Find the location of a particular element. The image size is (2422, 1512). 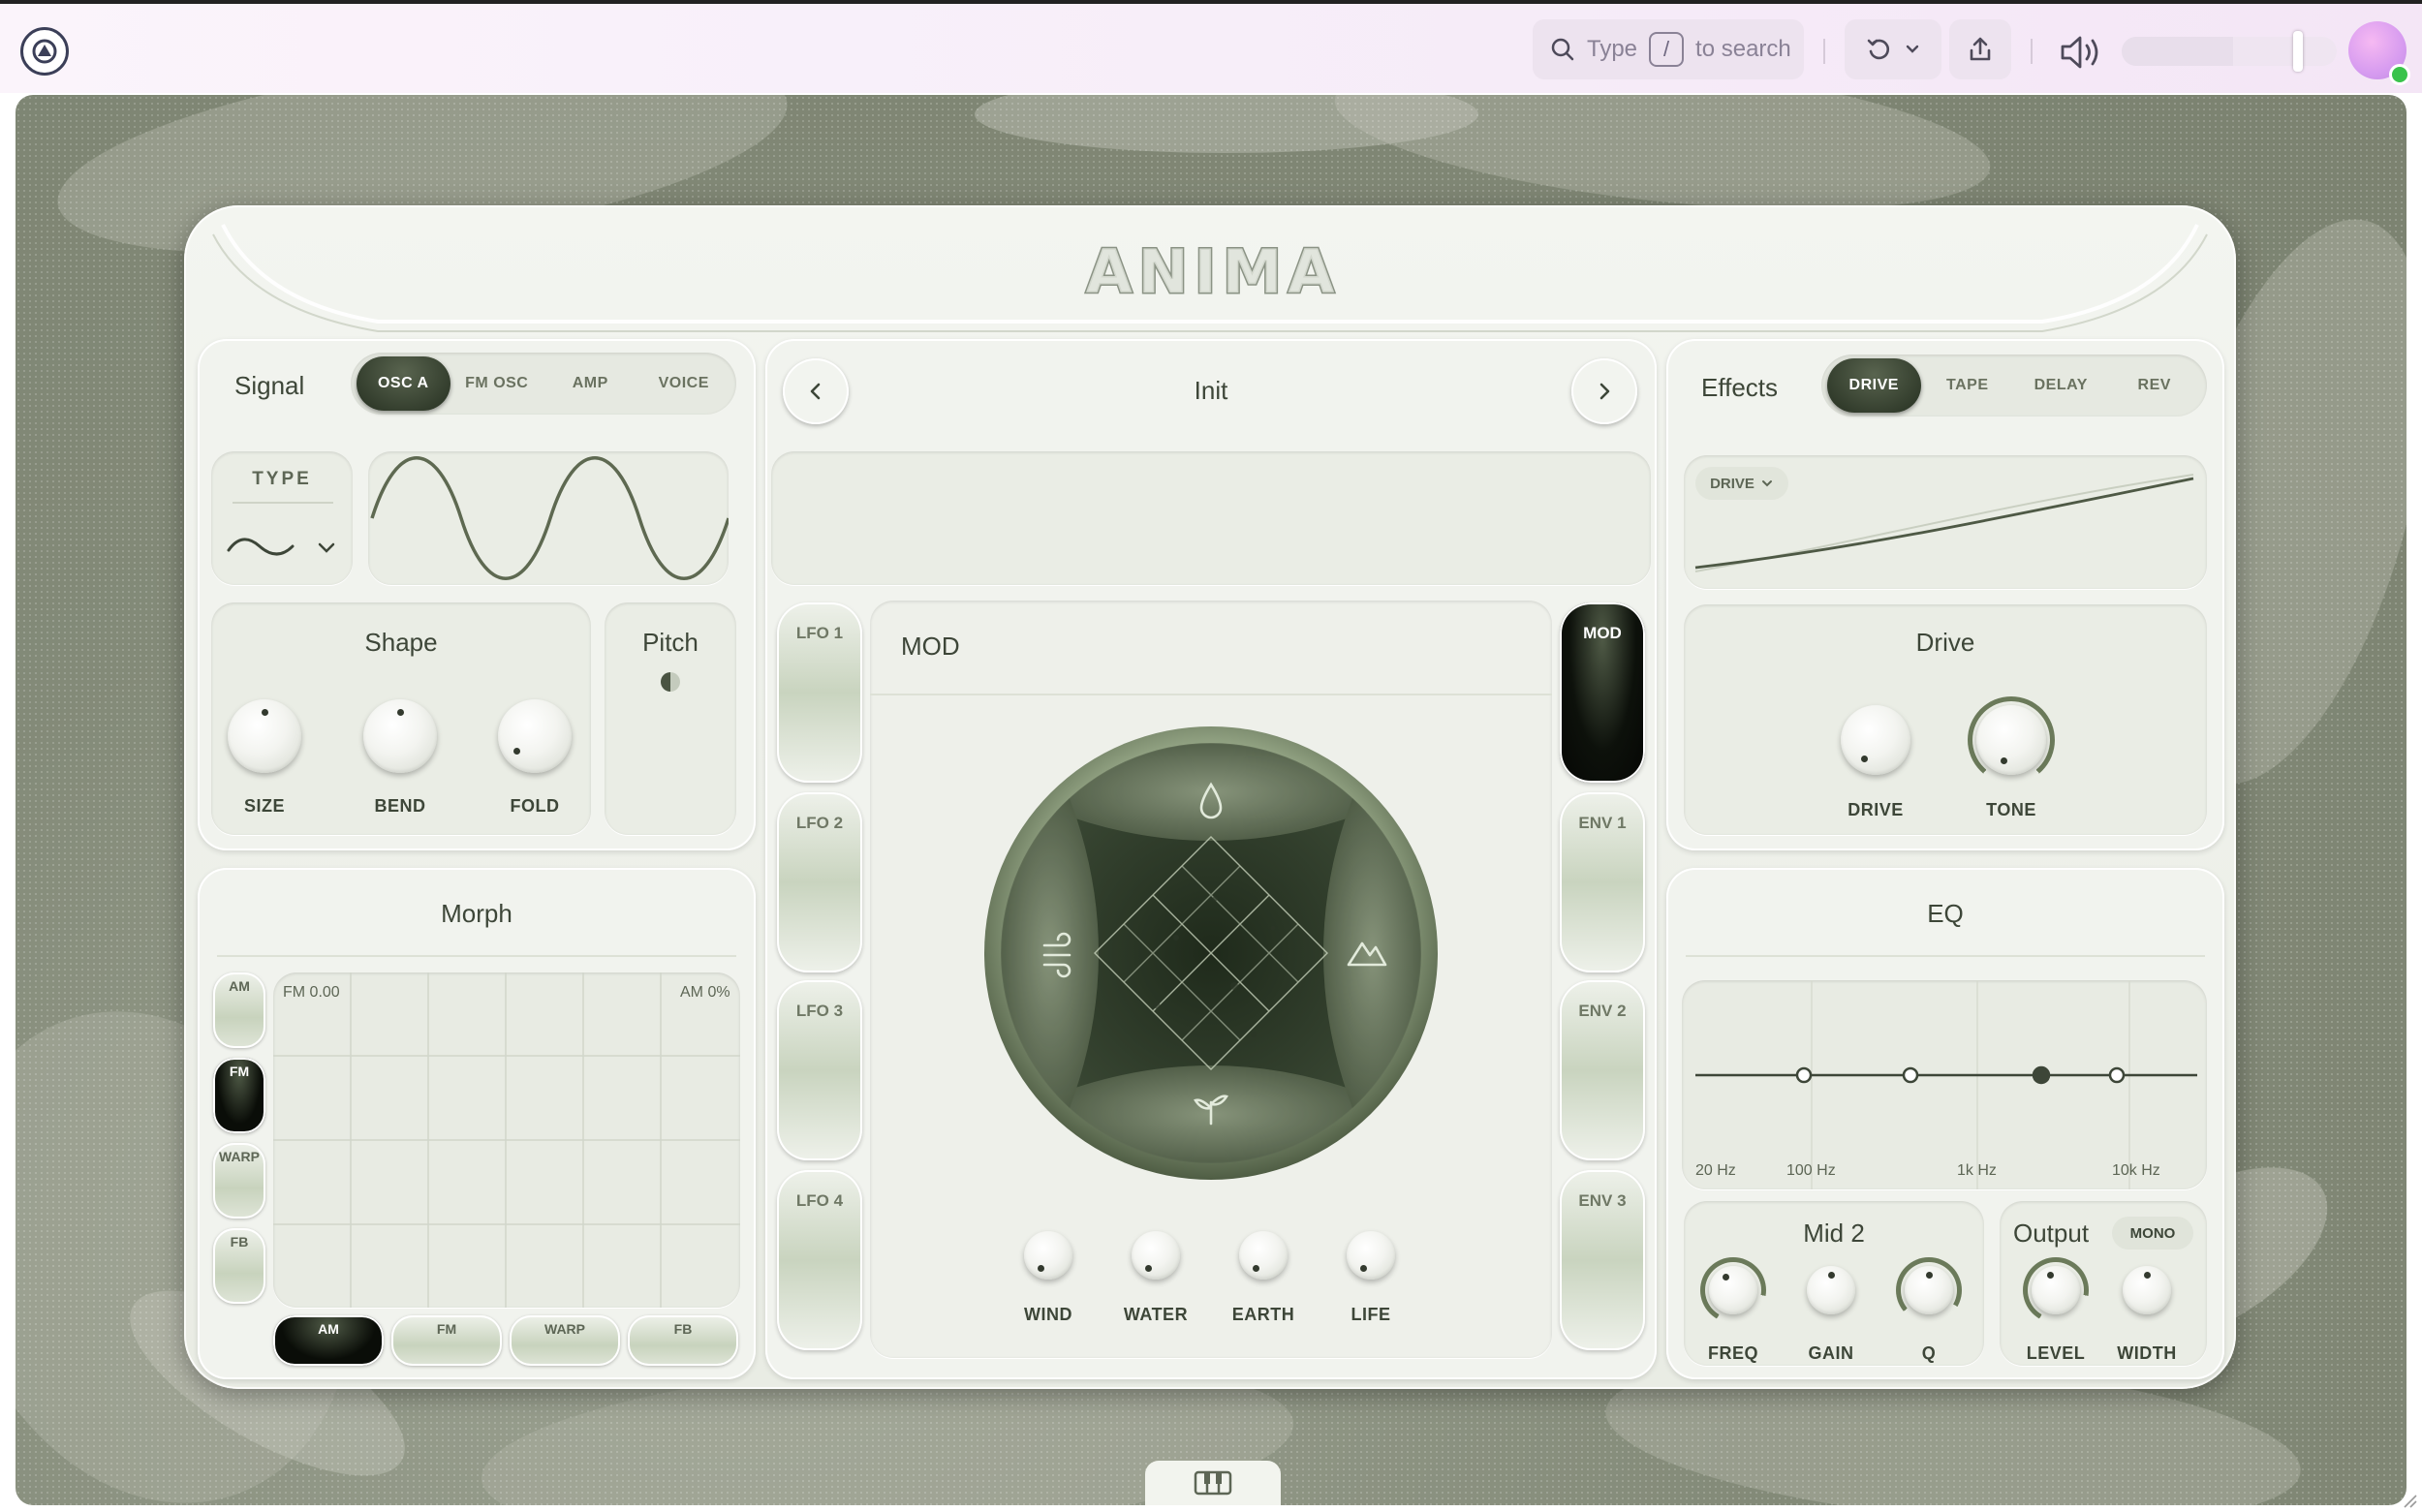

effects-tab-drive: DRIVE is located at coordinates (1874, 385).